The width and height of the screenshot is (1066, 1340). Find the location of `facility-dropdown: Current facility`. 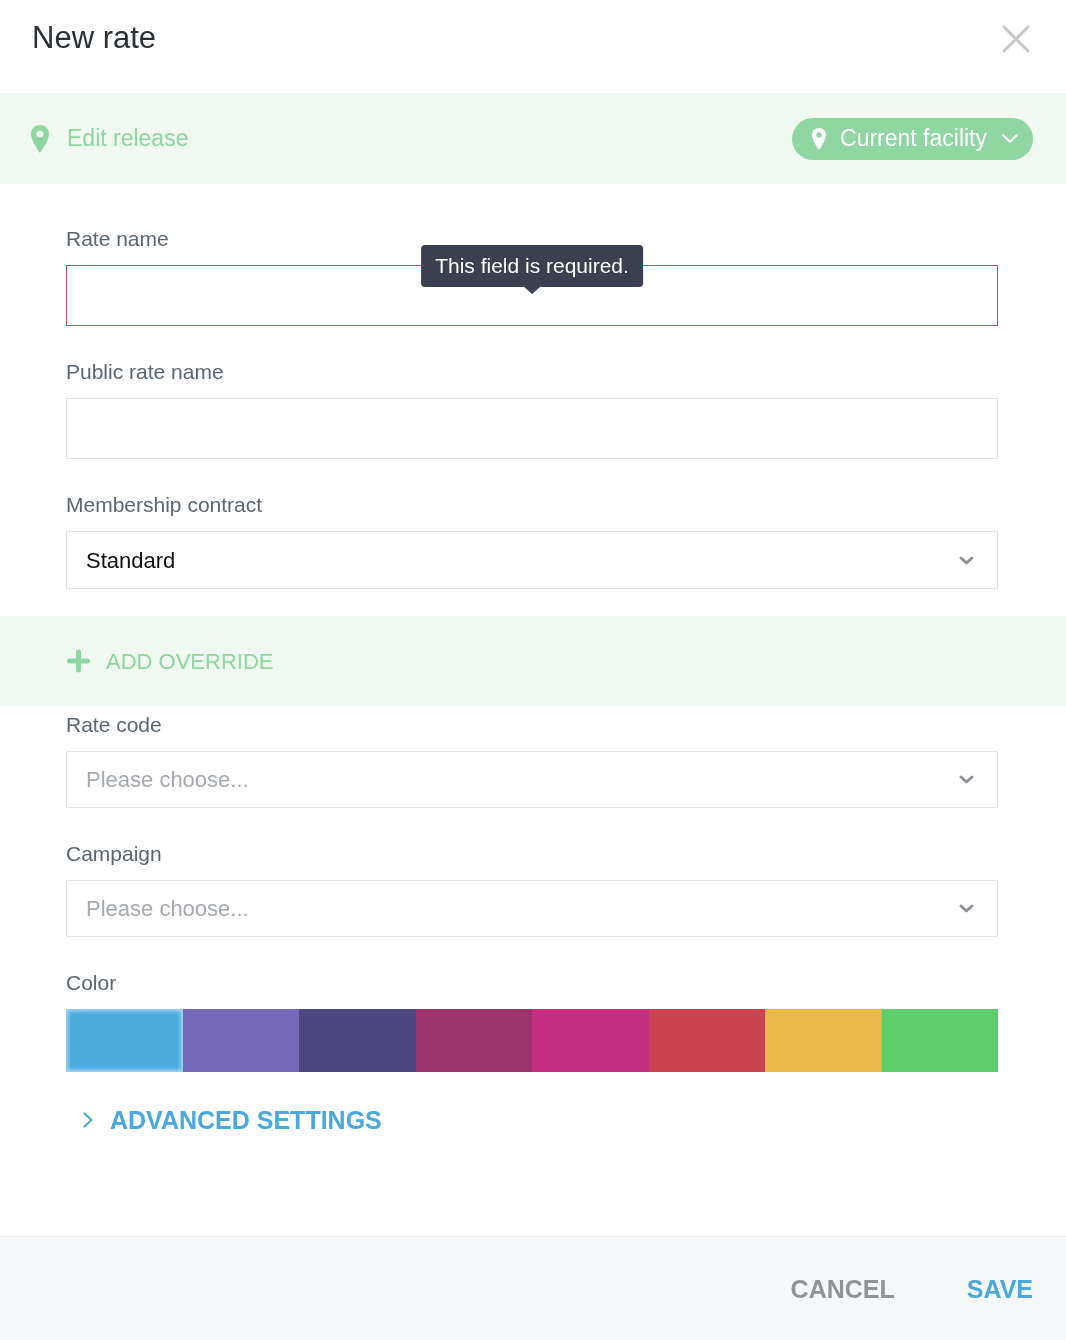

facility-dropdown: Current facility is located at coordinates (912, 138).